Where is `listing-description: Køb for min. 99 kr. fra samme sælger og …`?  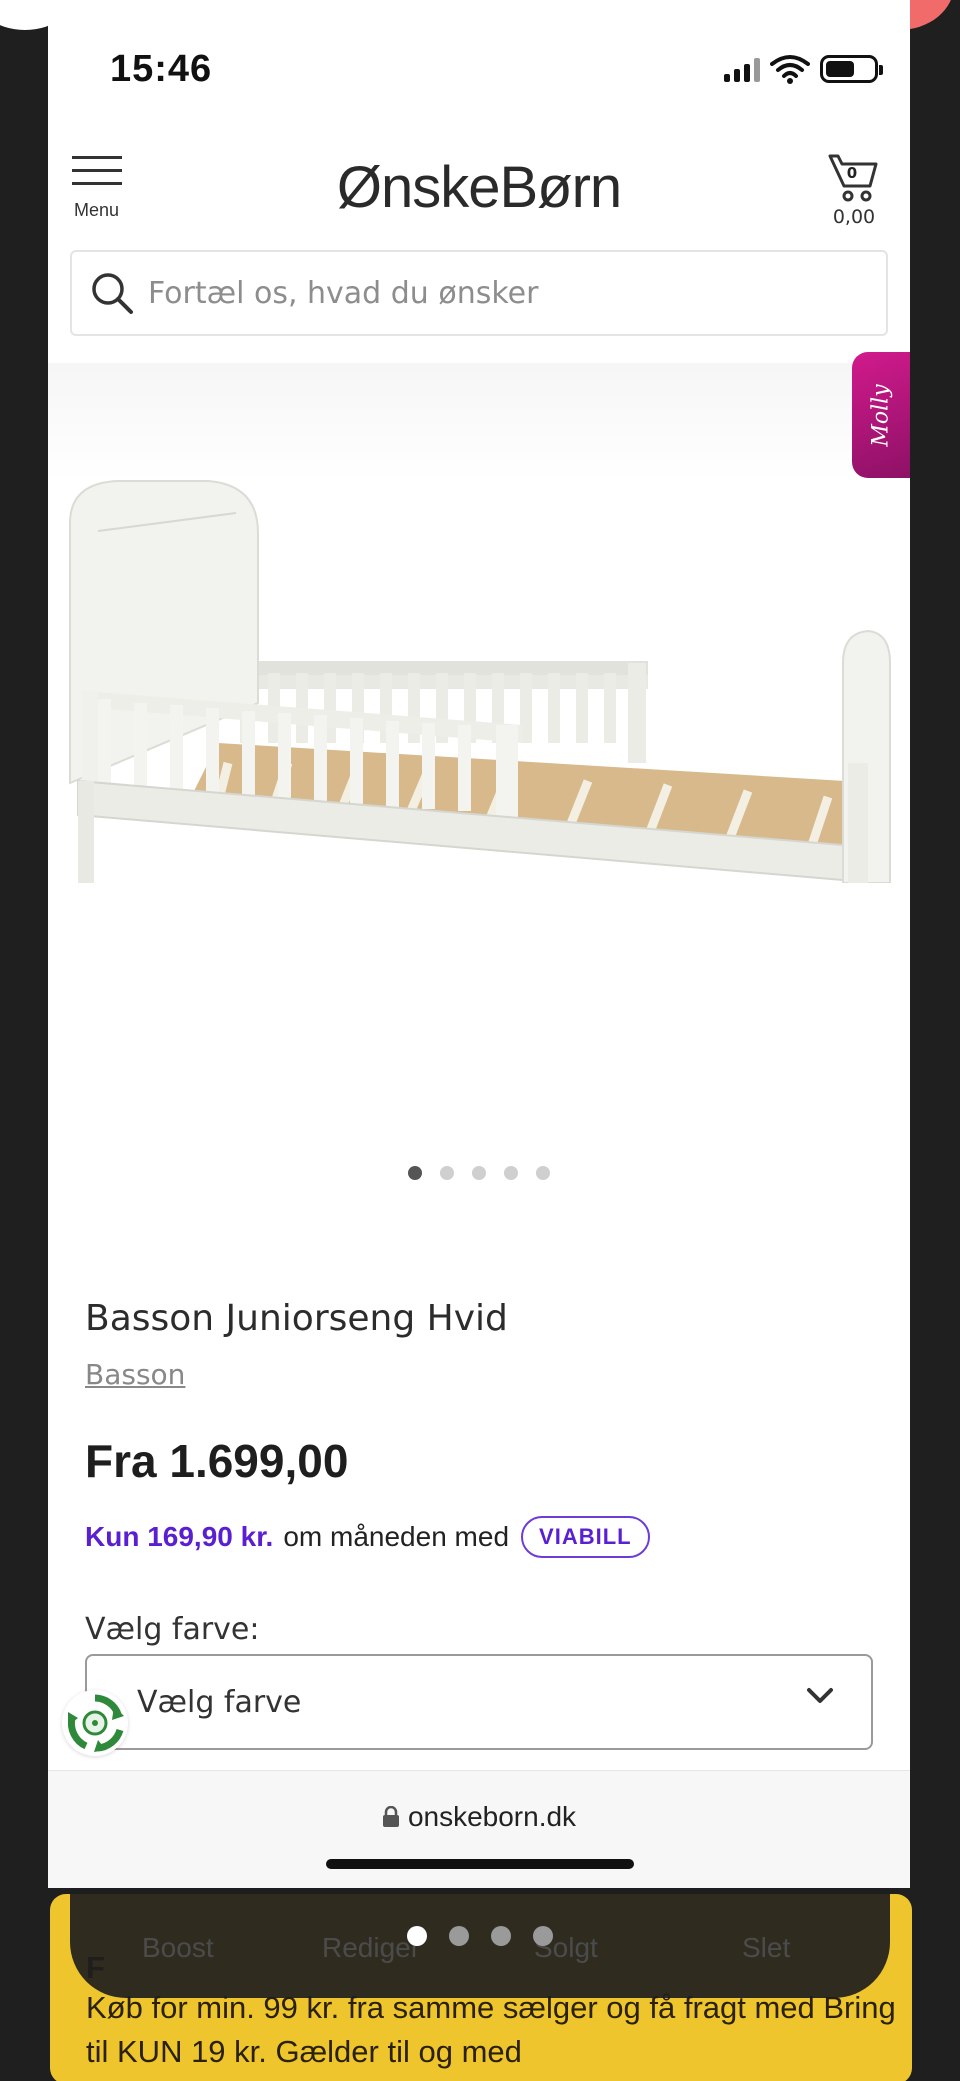 listing-description: Køb for min. 99 kr. fra samme sælger og … is located at coordinates (491, 2029).